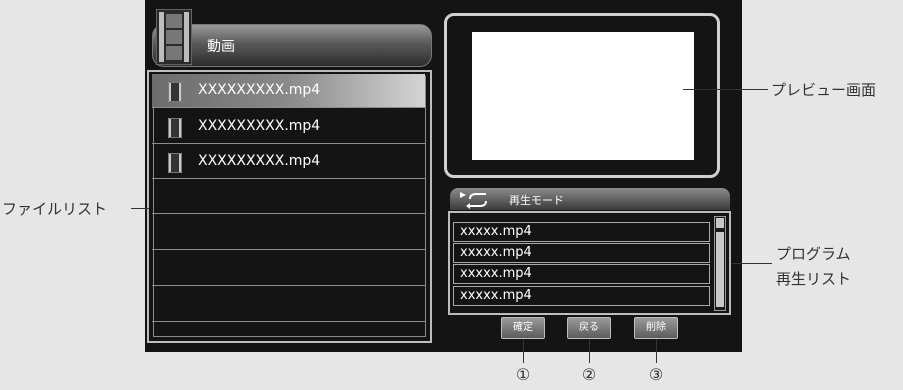 This screenshot has height=390, width=903. What do you see at coordinates (536, 200) in the screenshot?
I see `playback-mode-label: 再生モード` at bounding box center [536, 200].